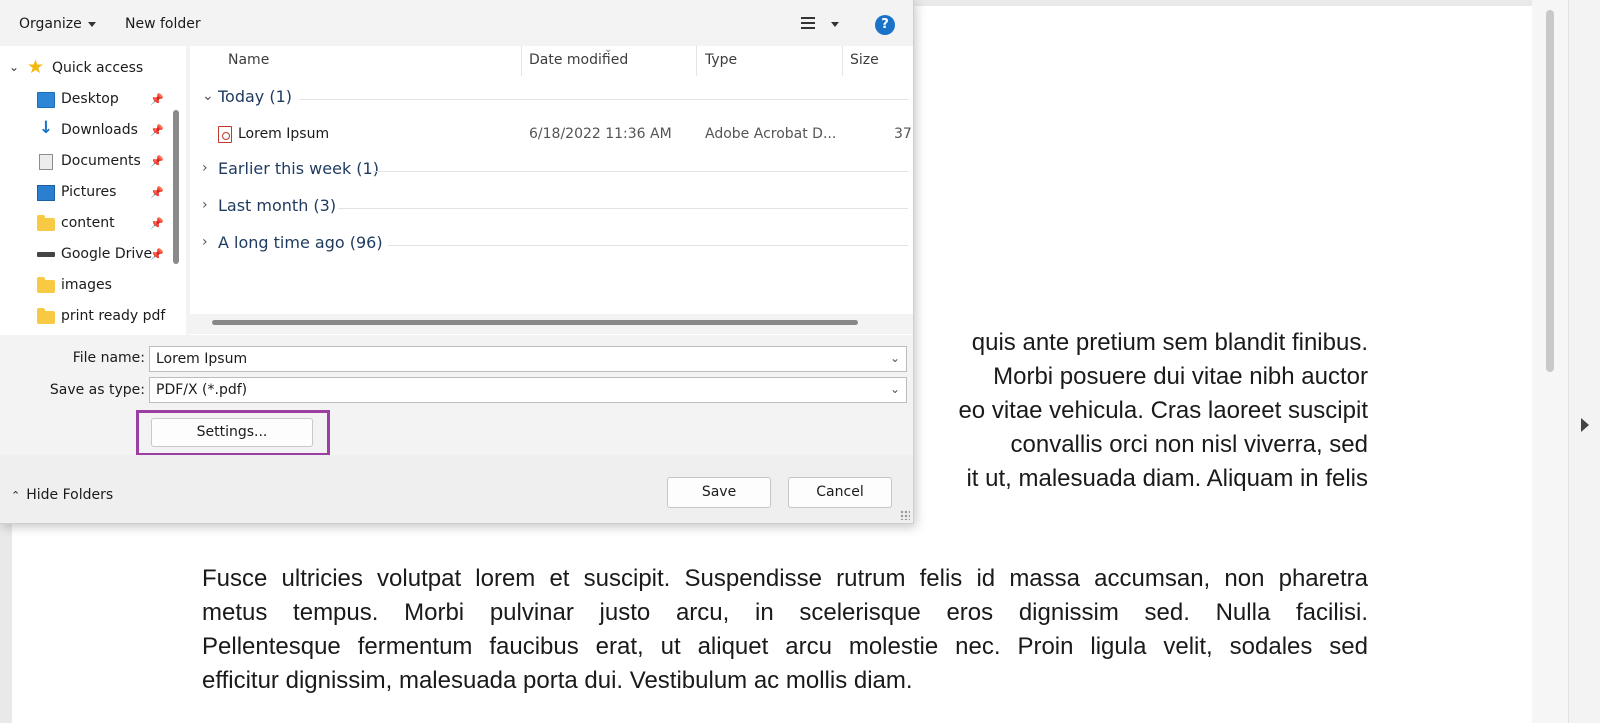 This screenshot has width=1600, height=723. Describe the element at coordinates (99, 130) in the screenshot. I see `nav-item-label: Downloads` at that location.